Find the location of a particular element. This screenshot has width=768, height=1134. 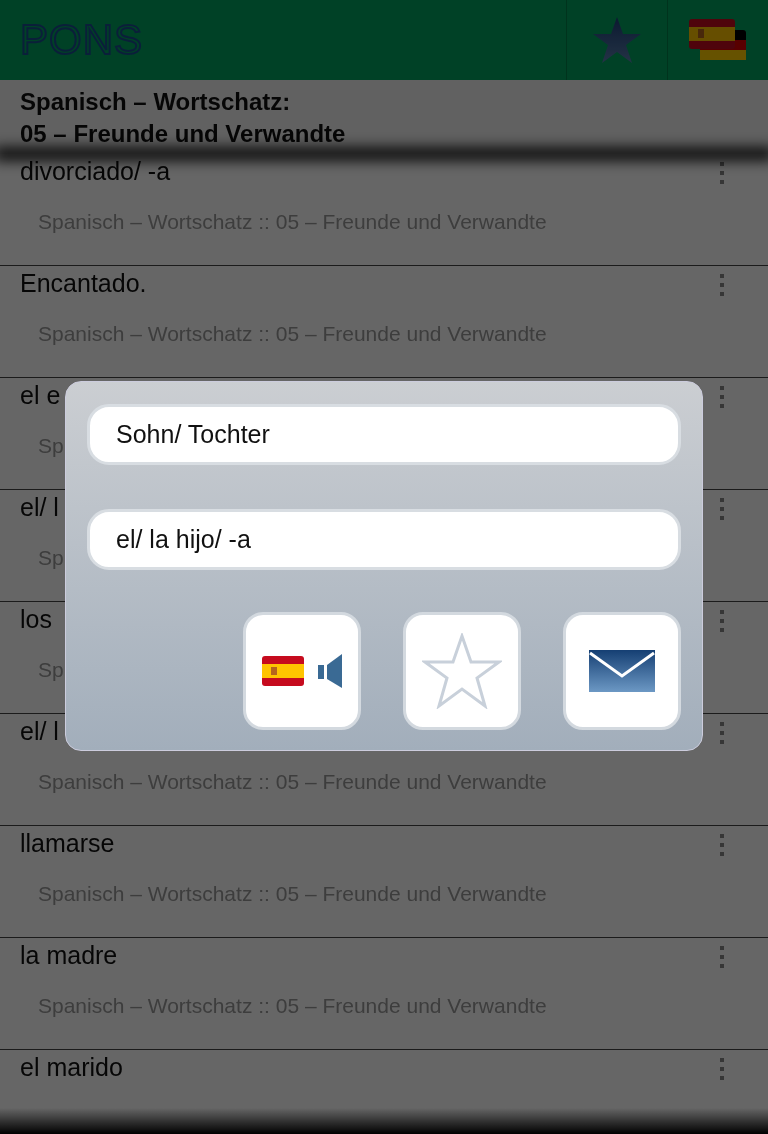

category-title: 05 – Freunde und Verwandte is located at coordinates (183, 134).